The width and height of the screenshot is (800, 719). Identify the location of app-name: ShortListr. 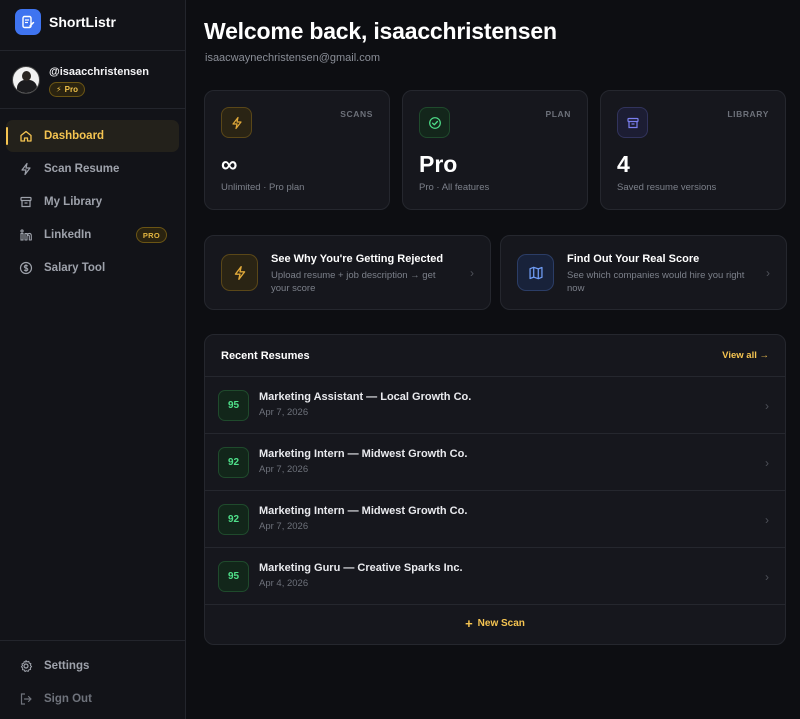
(82, 22).